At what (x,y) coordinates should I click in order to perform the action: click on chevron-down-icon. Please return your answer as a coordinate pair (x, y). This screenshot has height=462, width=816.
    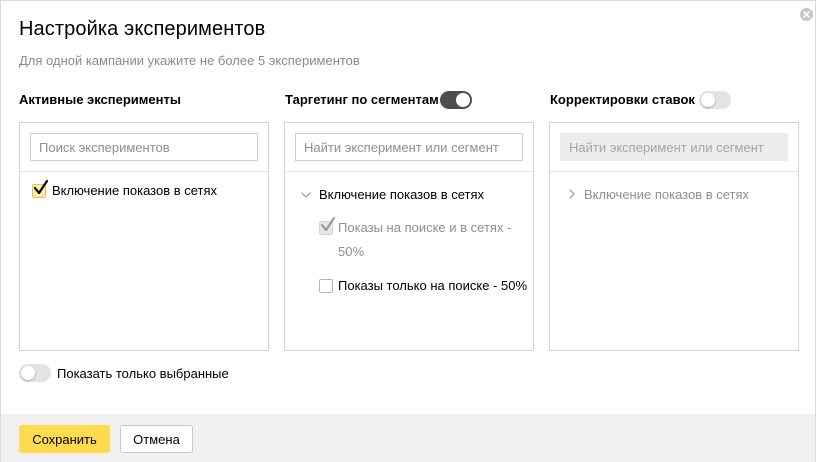
    Looking at the image, I should click on (306, 195).